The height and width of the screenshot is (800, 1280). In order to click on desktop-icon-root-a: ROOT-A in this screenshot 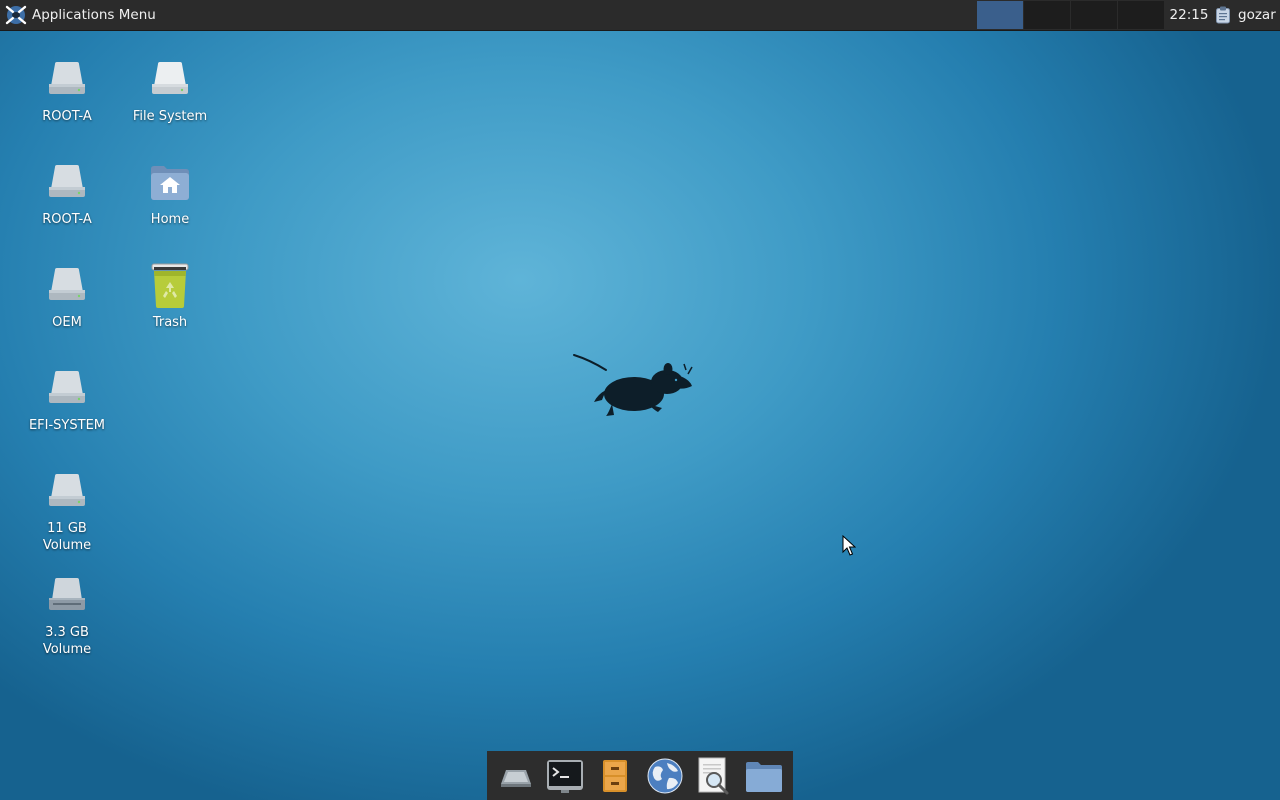, I will do `click(67, 90)`.